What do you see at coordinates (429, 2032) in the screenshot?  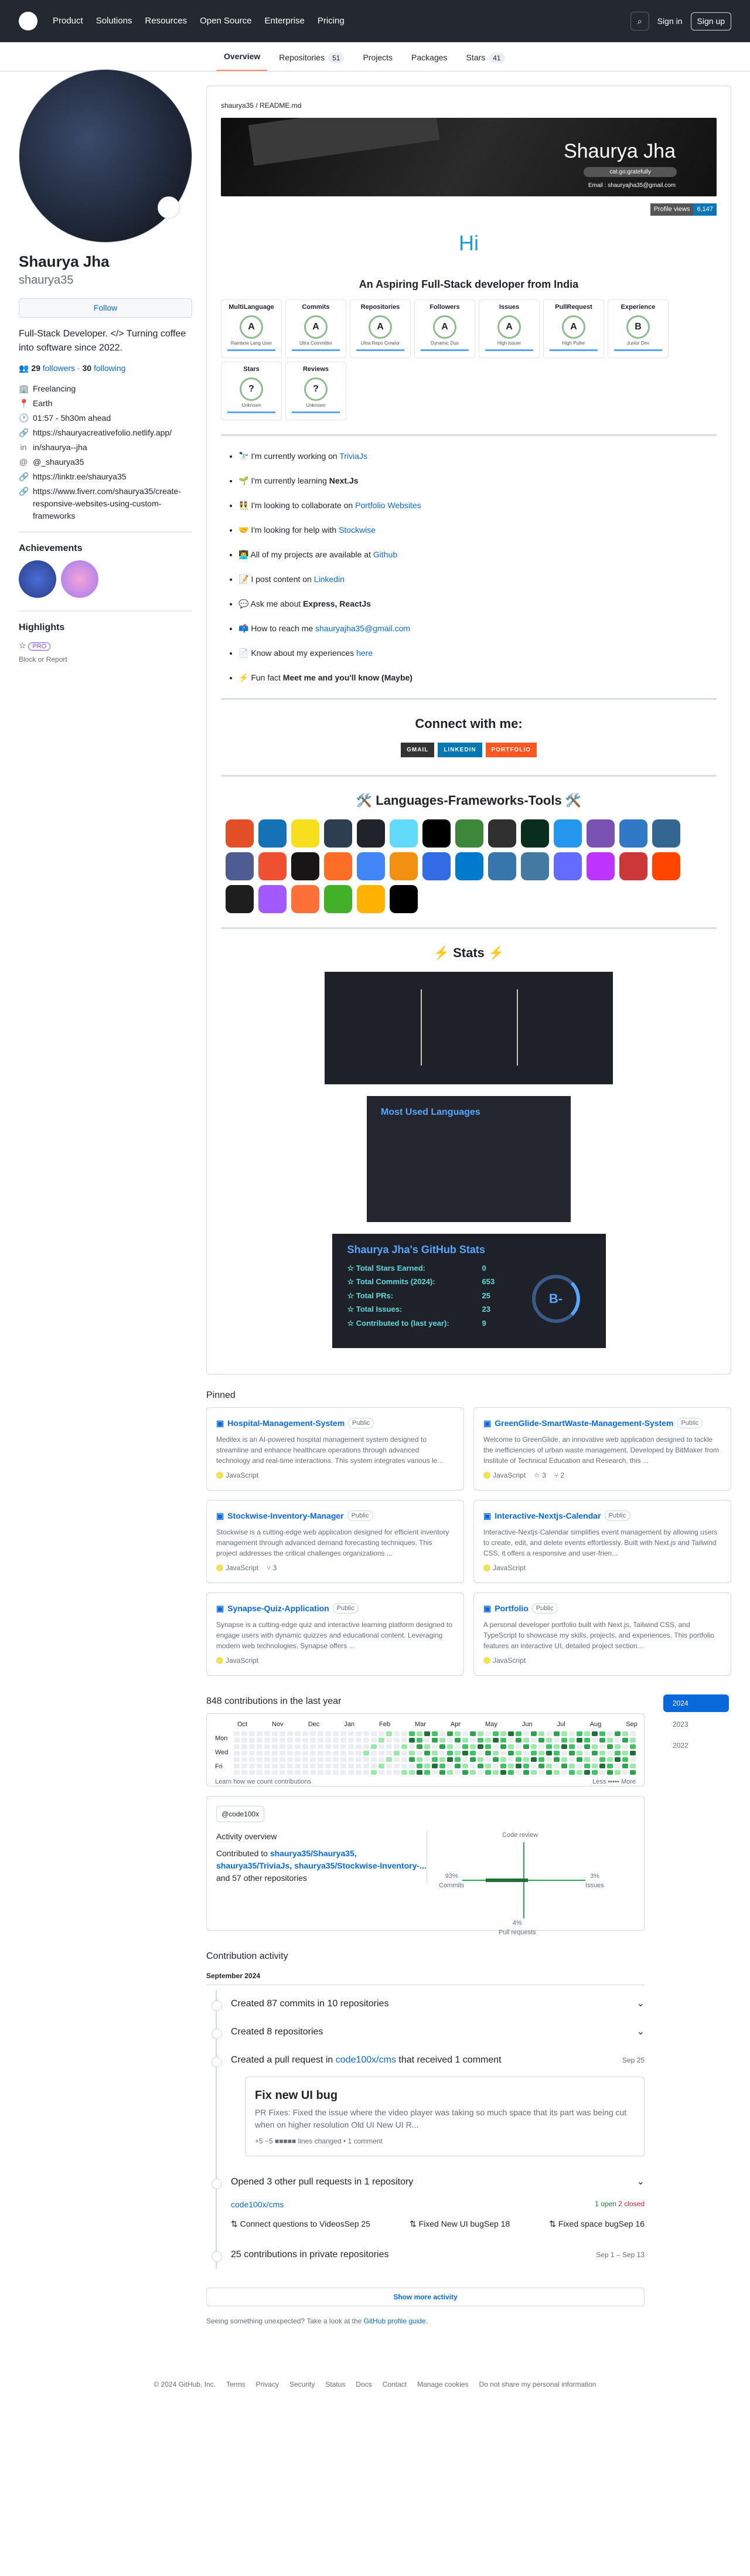 I see `event-repos: Created 8 repositories ⌄` at bounding box center [429, 2032].